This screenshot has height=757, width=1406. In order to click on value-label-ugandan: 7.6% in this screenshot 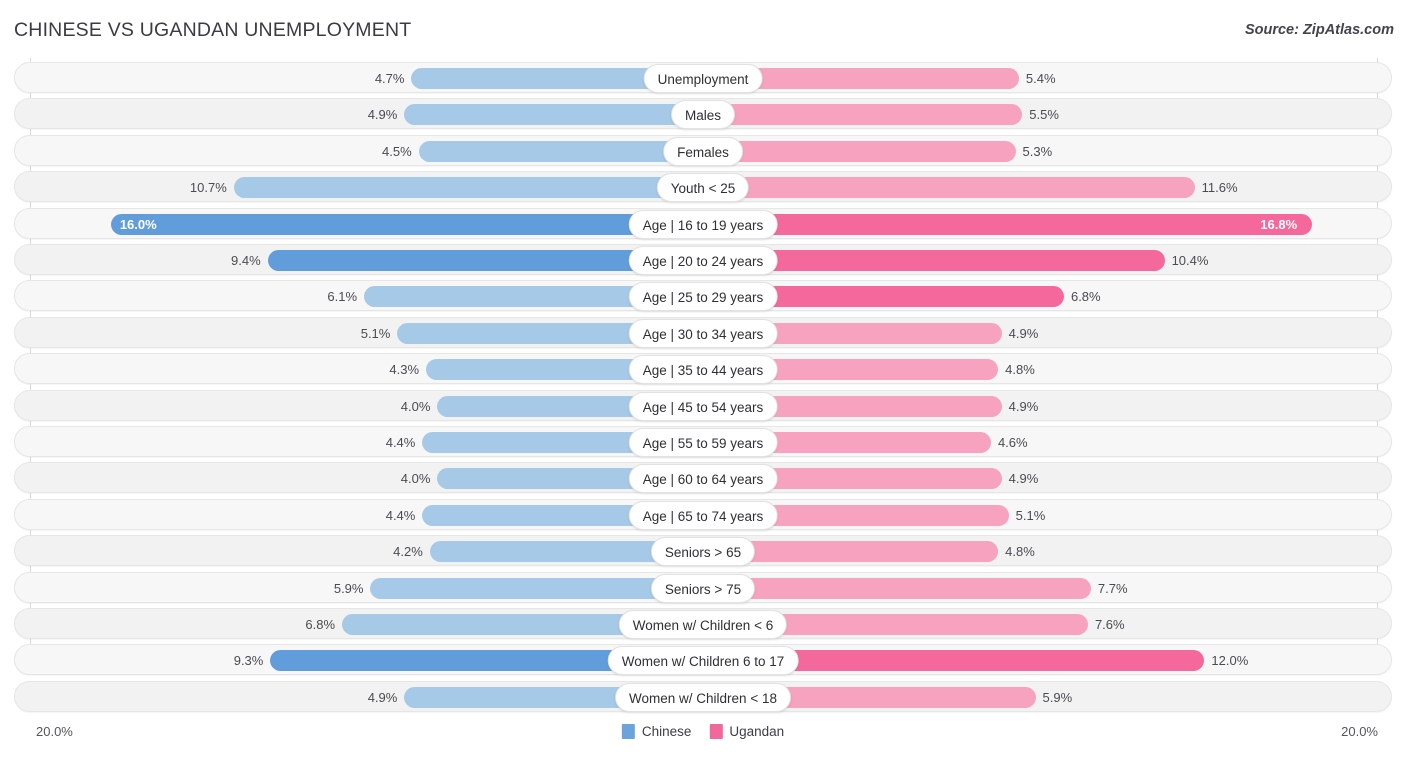, I will do `click(1109, 624)`.